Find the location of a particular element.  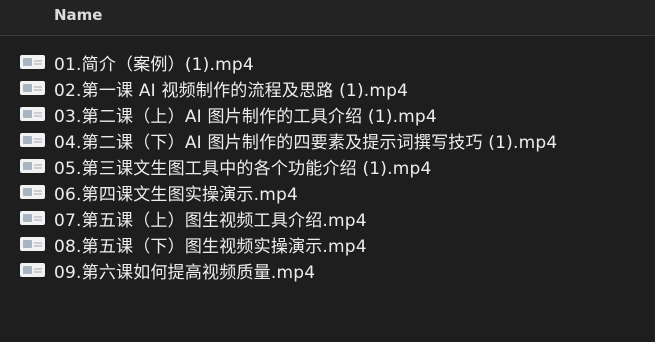

file-row: 08.第五课（下）图生视频实操演示.mp4 is located at coordinates (327, 244).